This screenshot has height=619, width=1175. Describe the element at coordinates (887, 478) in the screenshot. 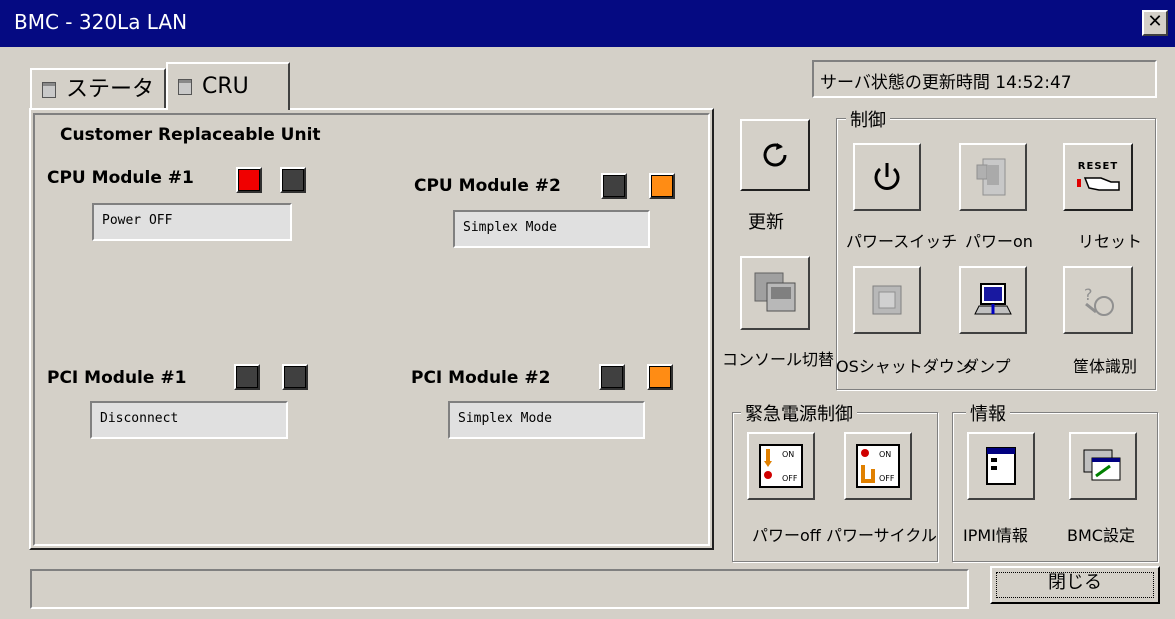

I see `power-cycle-off-text: OFF` at that location.